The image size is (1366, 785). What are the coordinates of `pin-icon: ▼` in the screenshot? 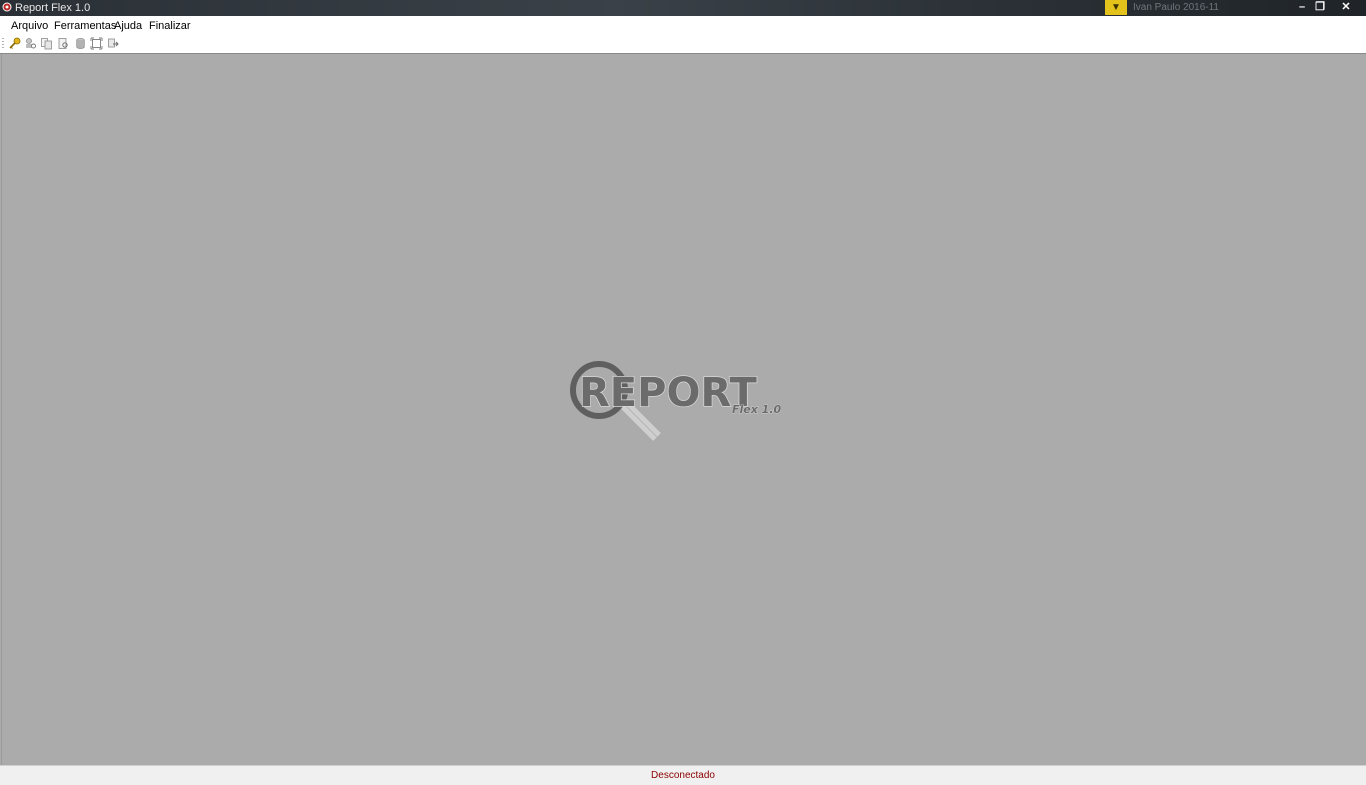 It's located at (1116, 7).